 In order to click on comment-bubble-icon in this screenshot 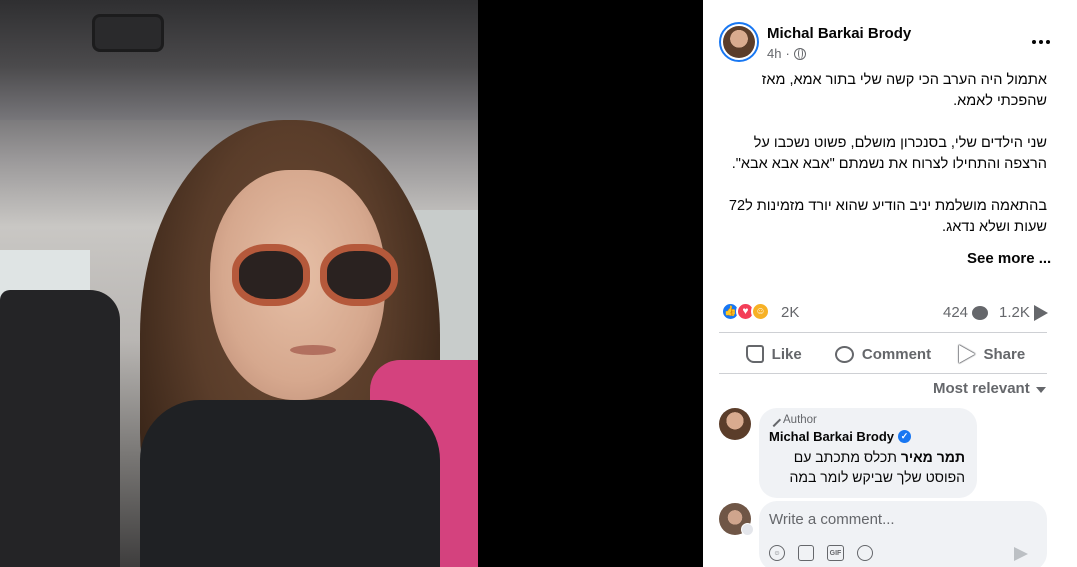, I will do `click(980, 312)`.